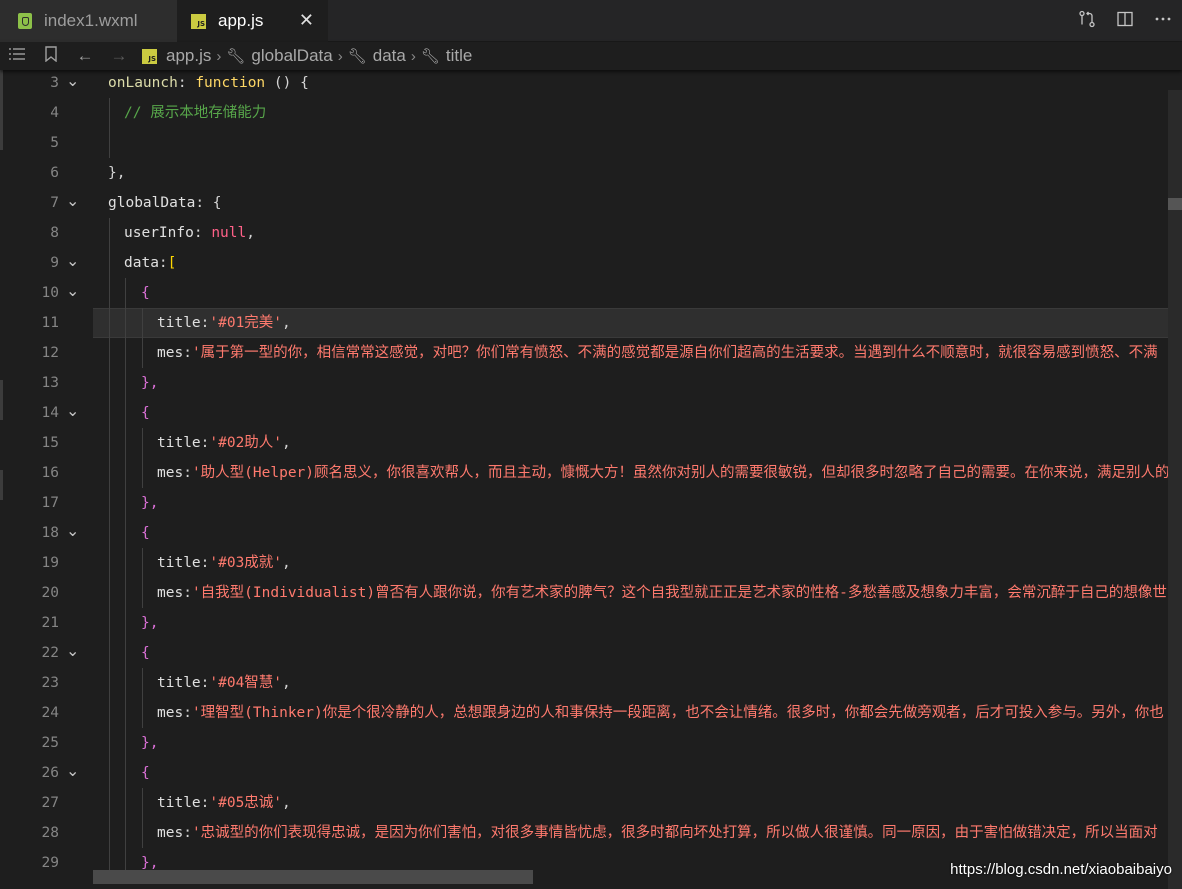  Describe the element at coordinates (291, 56) in the screenshot. I see `breadcrumb-item-globaldata: globalData` at that location.